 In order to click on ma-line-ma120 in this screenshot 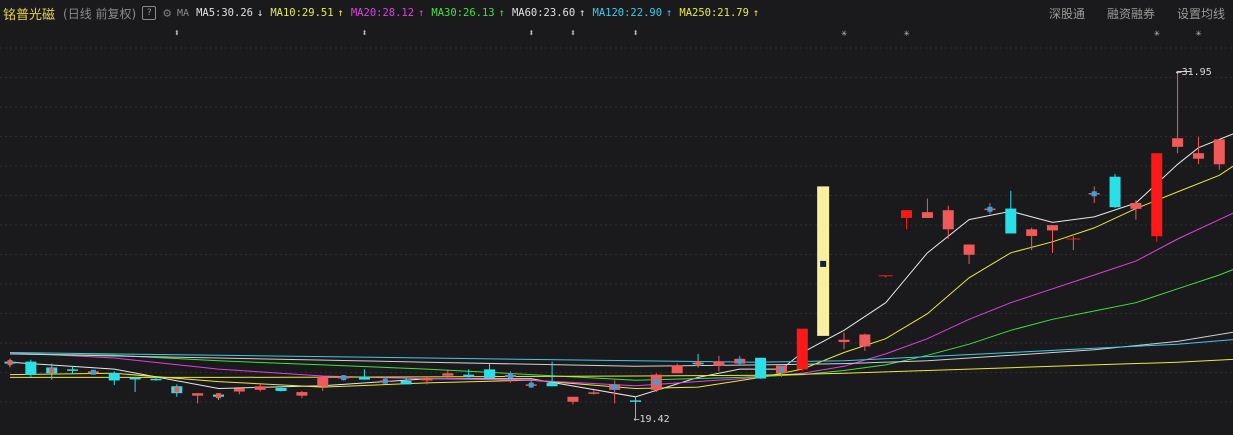, I will do `click(621, 351)`.